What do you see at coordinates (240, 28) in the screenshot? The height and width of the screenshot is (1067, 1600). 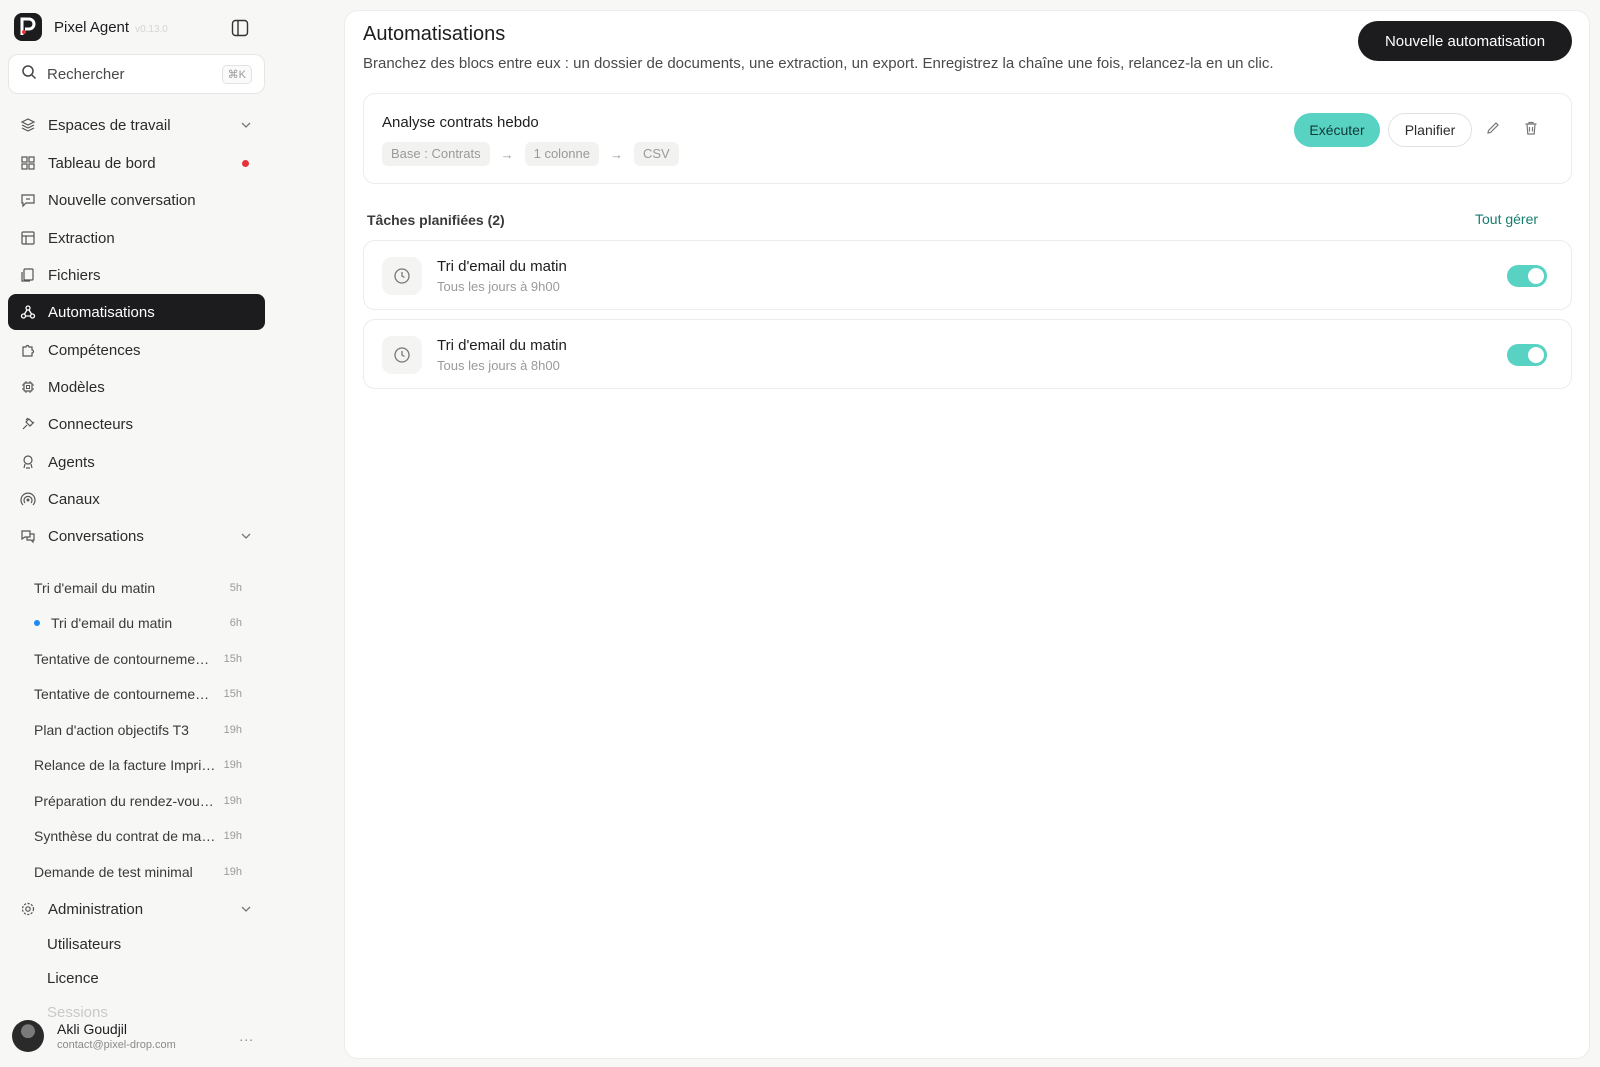 I see `sidebar-toggle-icon` at bounding box center [240, 28].